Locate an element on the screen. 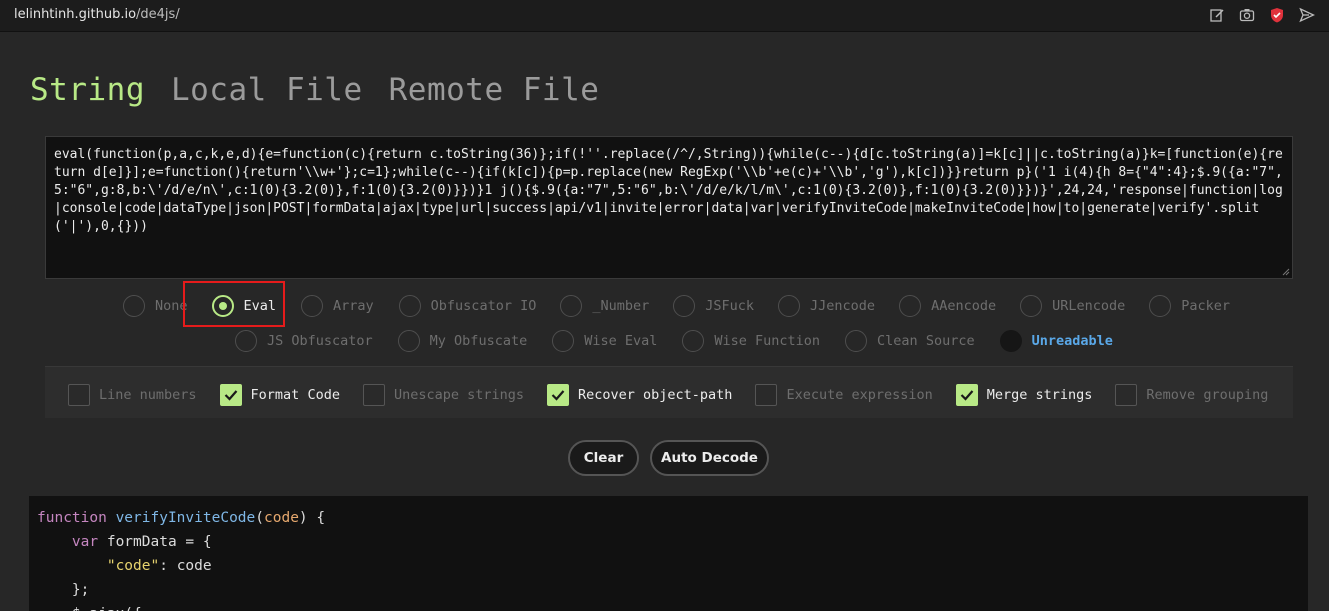 The image size is (1329, 611). radio-unreadable: Unreadable is located at coordinates (1056, 341).